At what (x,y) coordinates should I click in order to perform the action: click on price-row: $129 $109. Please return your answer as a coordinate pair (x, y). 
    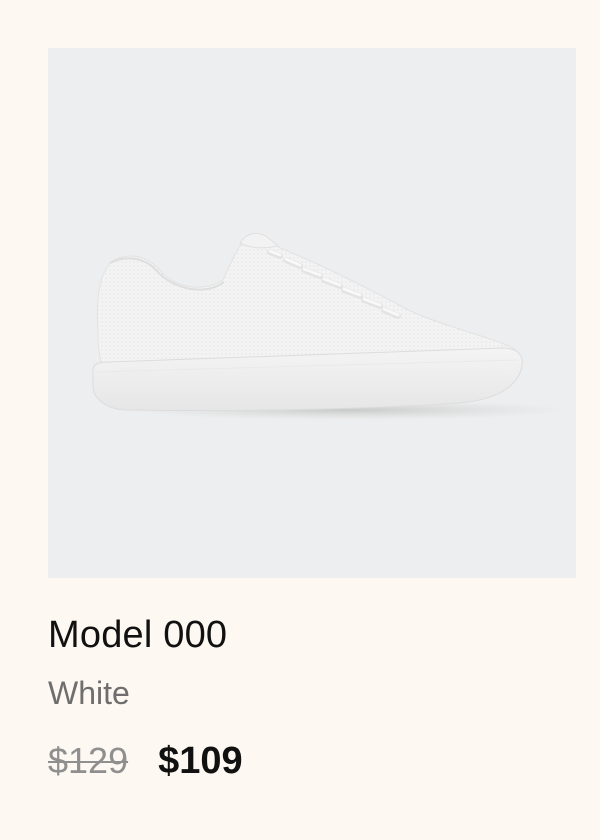
    Looking at the image, I should click on (145, 761).